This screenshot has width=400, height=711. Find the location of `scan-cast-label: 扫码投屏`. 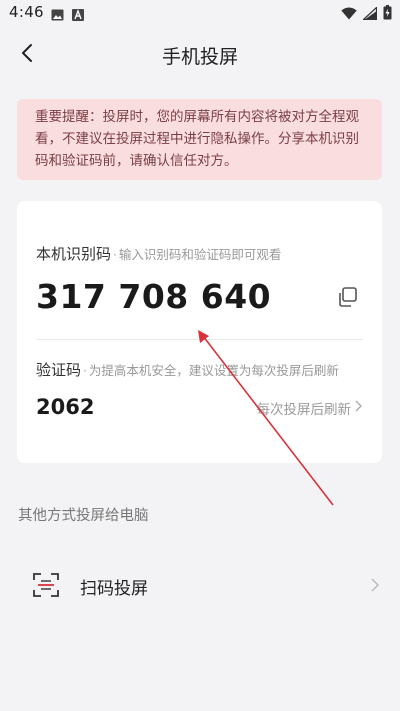

scan-cast-label: 扫码投屏 is located at coordinates (114, 589).